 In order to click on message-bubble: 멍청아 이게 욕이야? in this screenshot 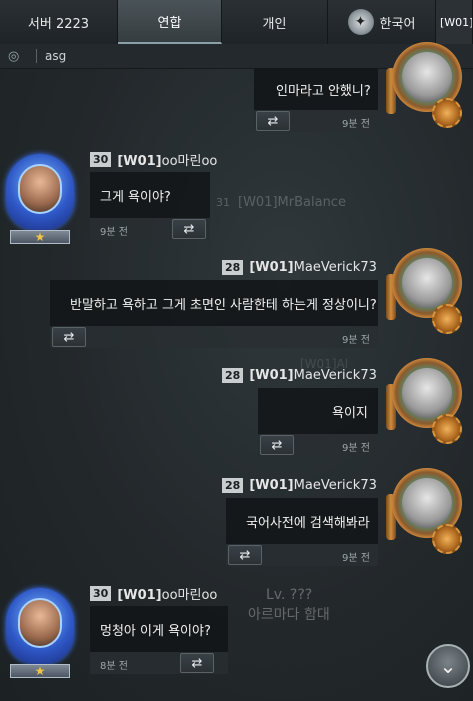, I will do `click(159, 629)`.